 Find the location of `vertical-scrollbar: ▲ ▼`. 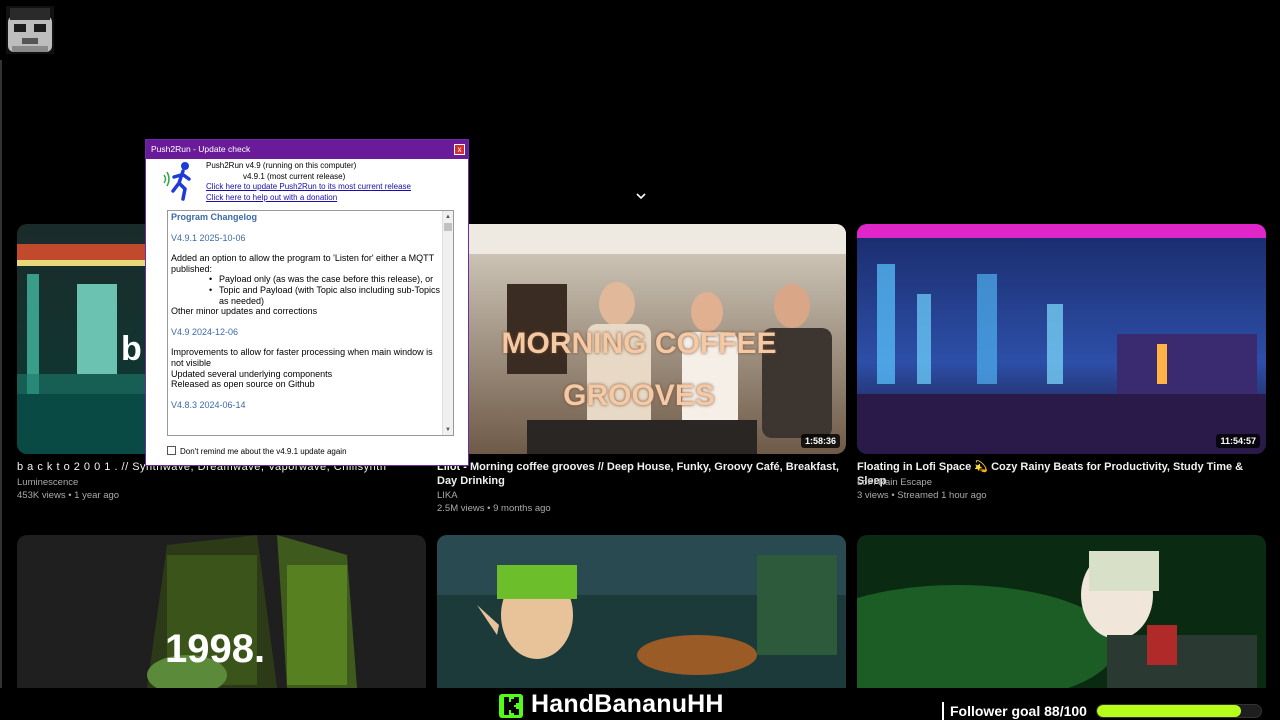

vertical-scrollbar: ▲ ▼ is located at coordinates (447, 323).